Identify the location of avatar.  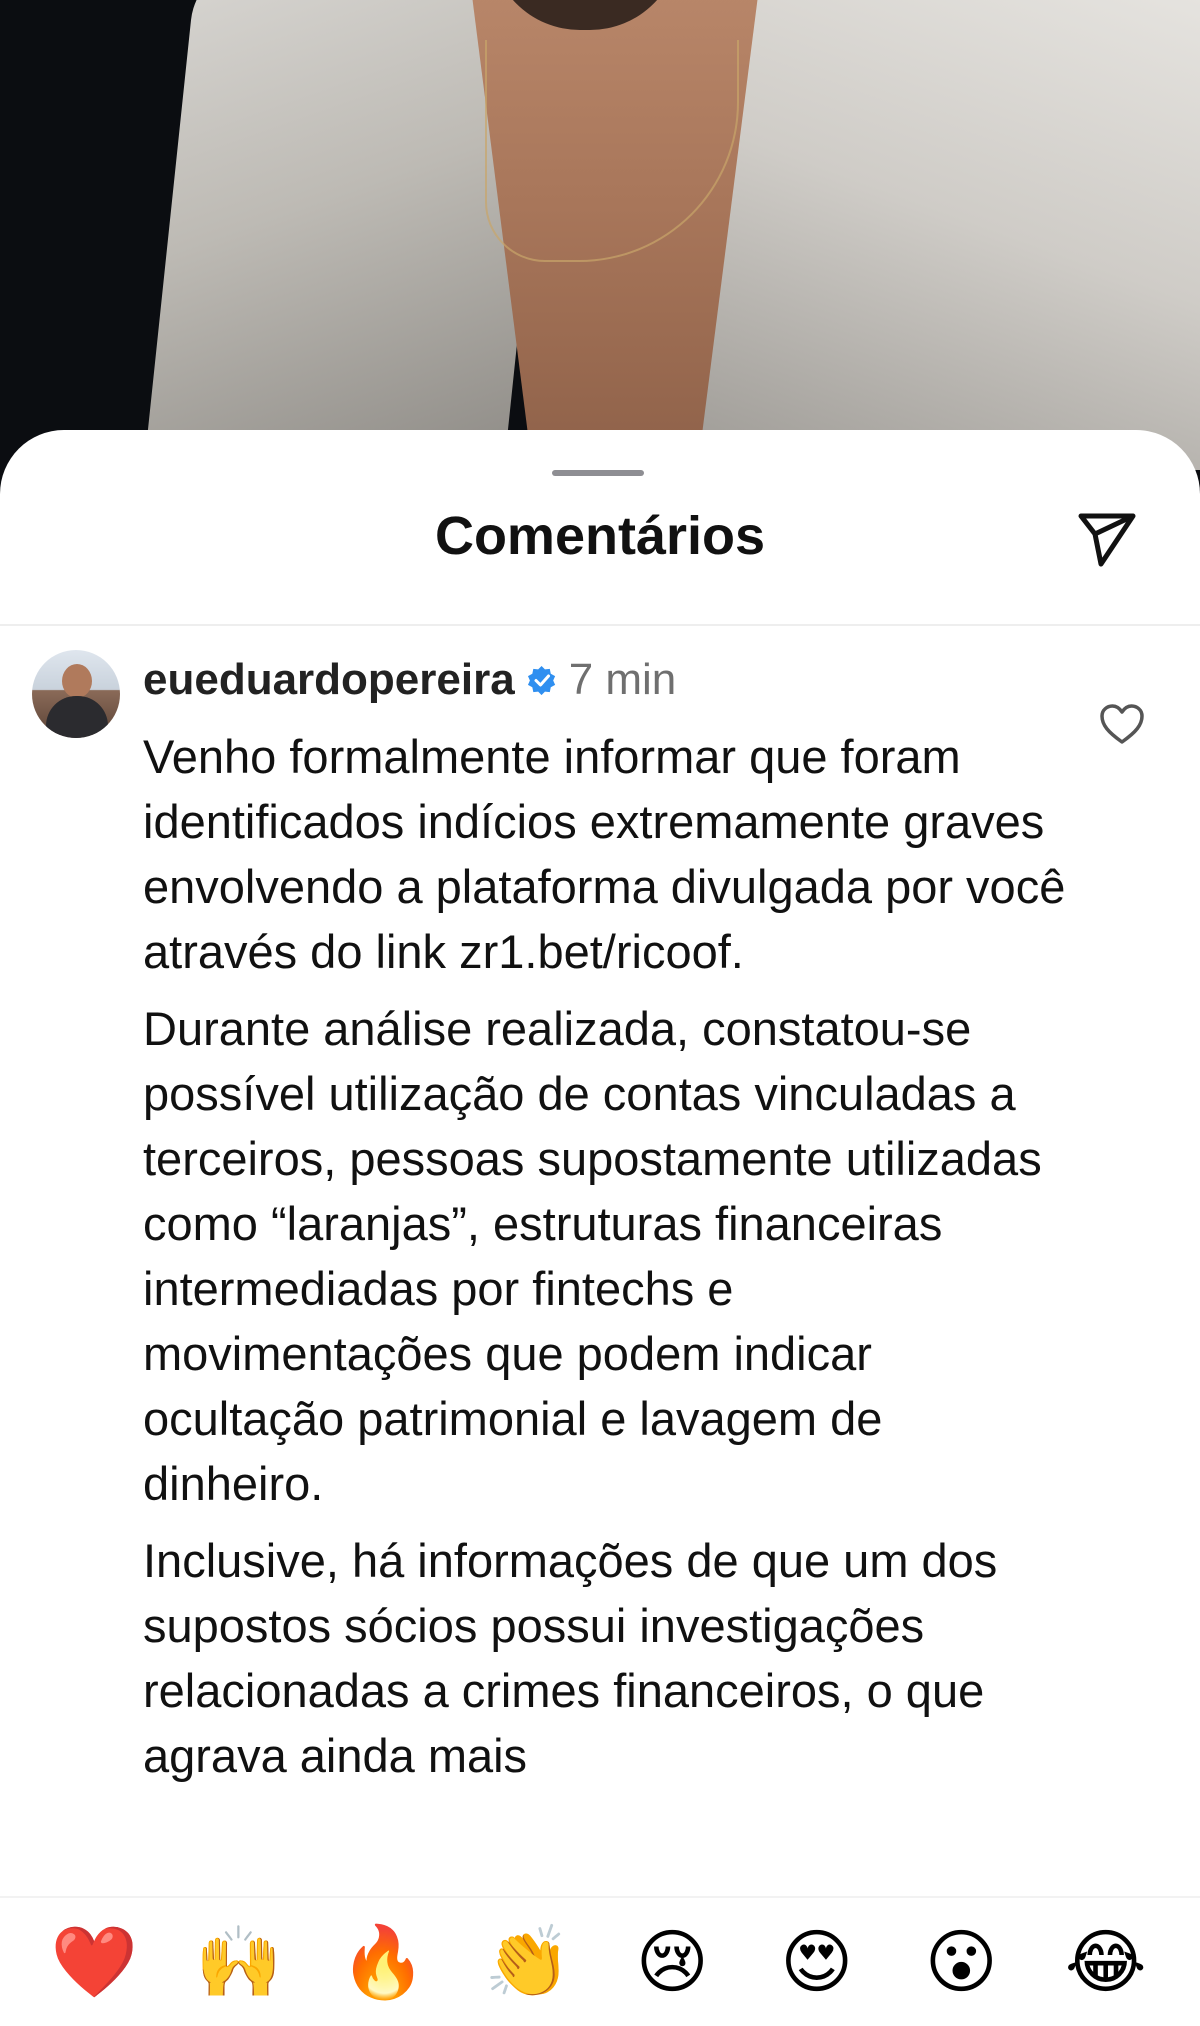
(76, 694).